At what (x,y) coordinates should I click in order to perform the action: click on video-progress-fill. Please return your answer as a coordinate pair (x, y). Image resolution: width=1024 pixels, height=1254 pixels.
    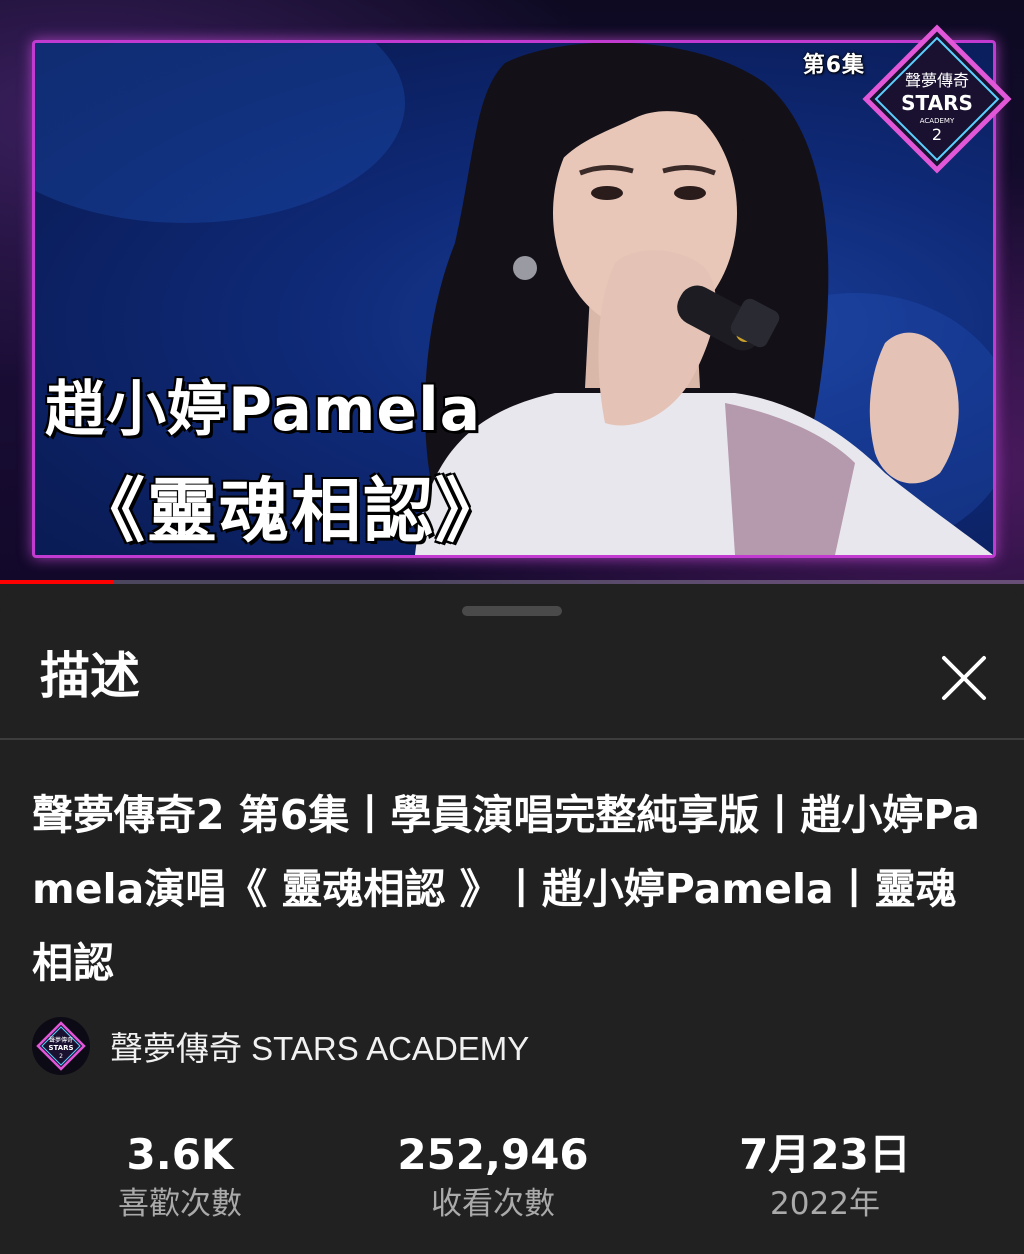
    Looking at the image, I should click on (56, 582).